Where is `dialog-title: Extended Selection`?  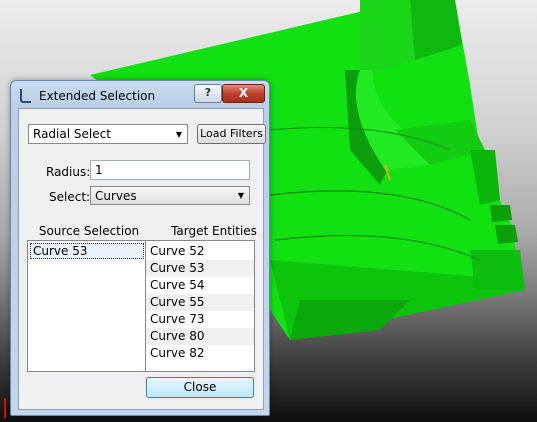
dialog-title: Extended Selection is located at coordinates (97, 96).